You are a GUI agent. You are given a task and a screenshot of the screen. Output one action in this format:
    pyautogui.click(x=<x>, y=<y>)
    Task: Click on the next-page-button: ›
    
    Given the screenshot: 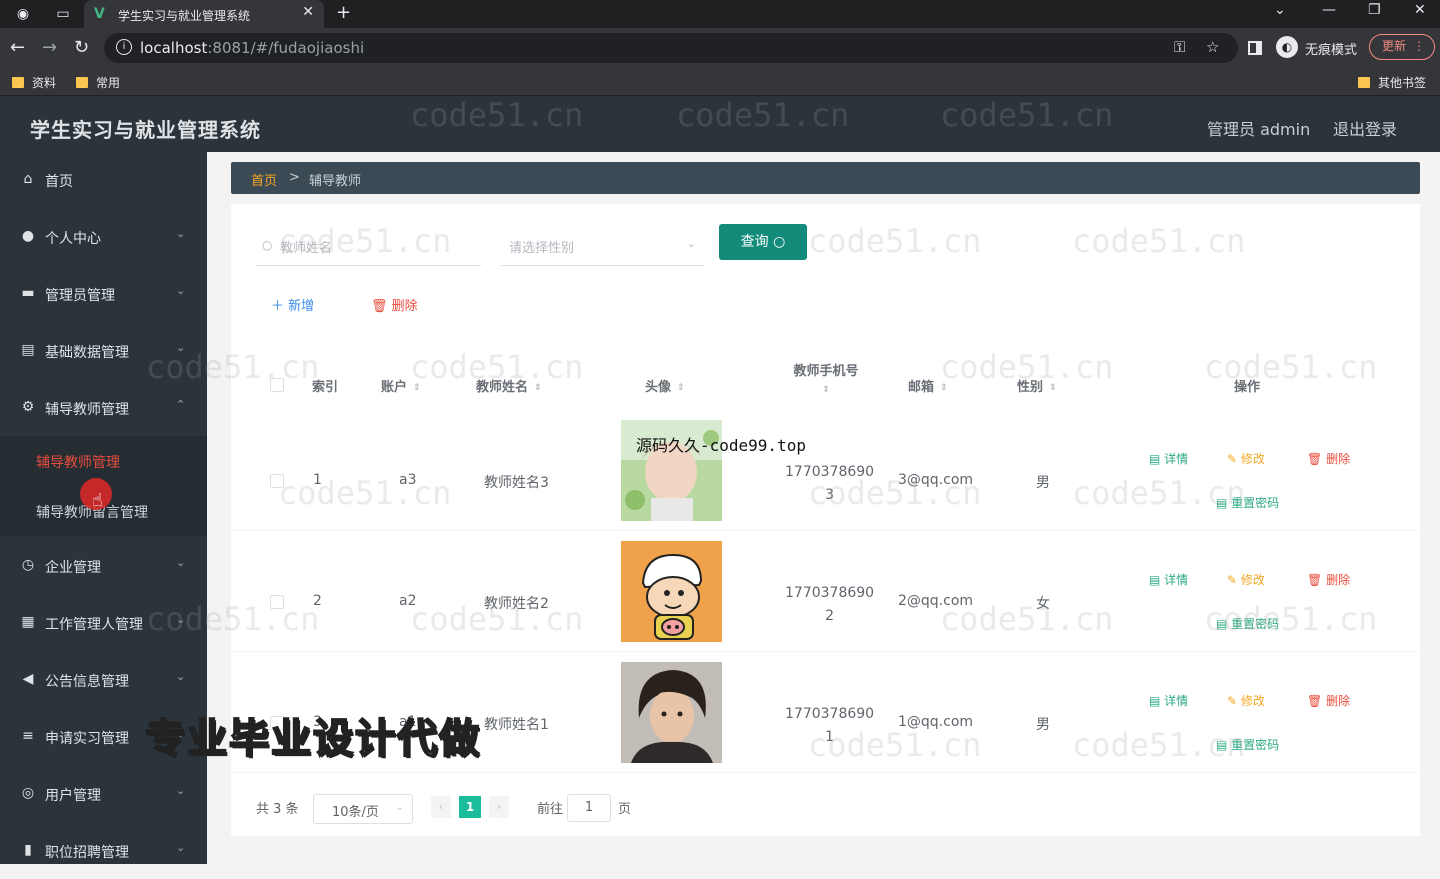 What is the action you would take?
    pyautogui.click(x=499, y=807)
    